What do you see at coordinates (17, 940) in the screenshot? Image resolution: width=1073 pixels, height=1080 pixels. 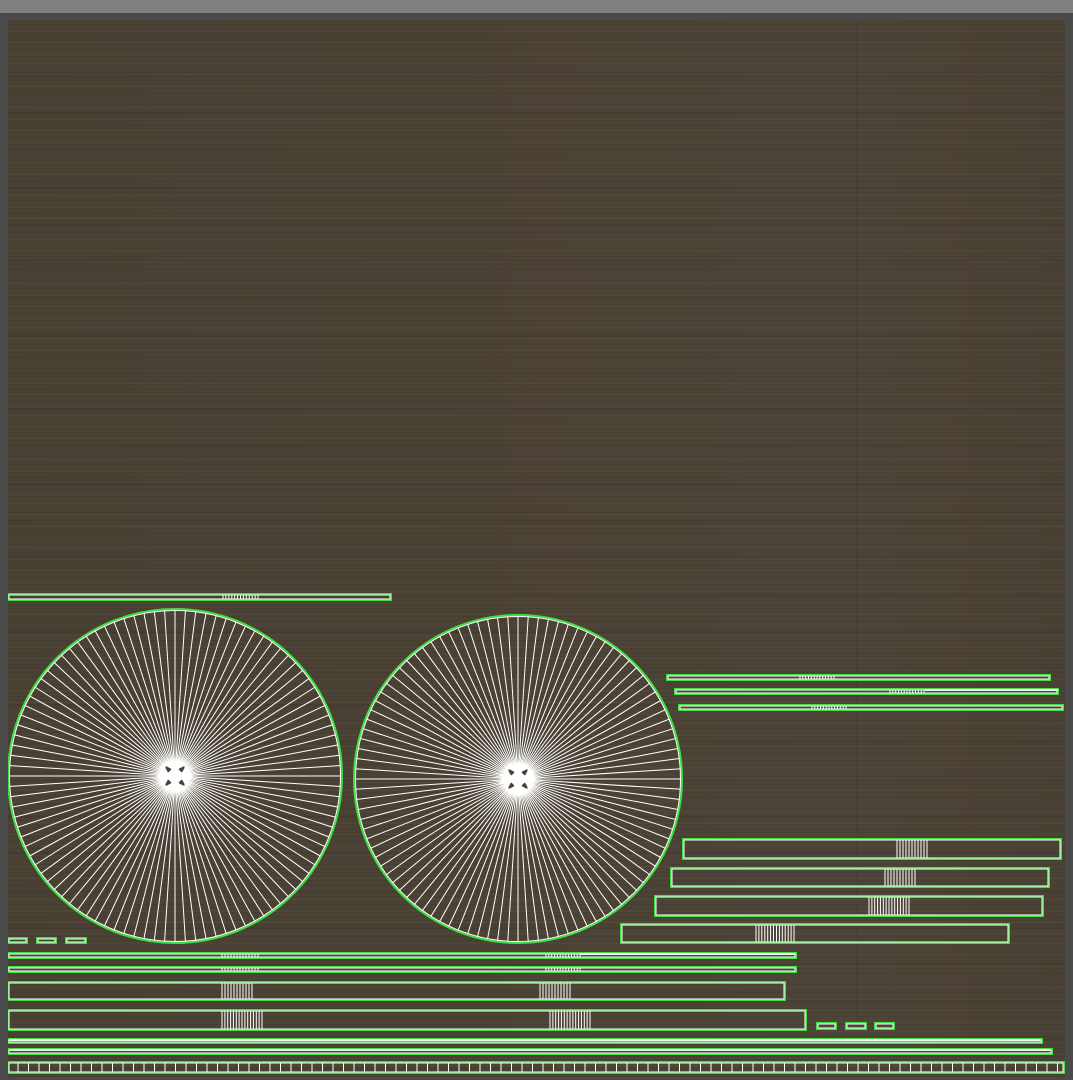 I see `uv-small-rect-left-1-edge` at bounding box center [17, 940].